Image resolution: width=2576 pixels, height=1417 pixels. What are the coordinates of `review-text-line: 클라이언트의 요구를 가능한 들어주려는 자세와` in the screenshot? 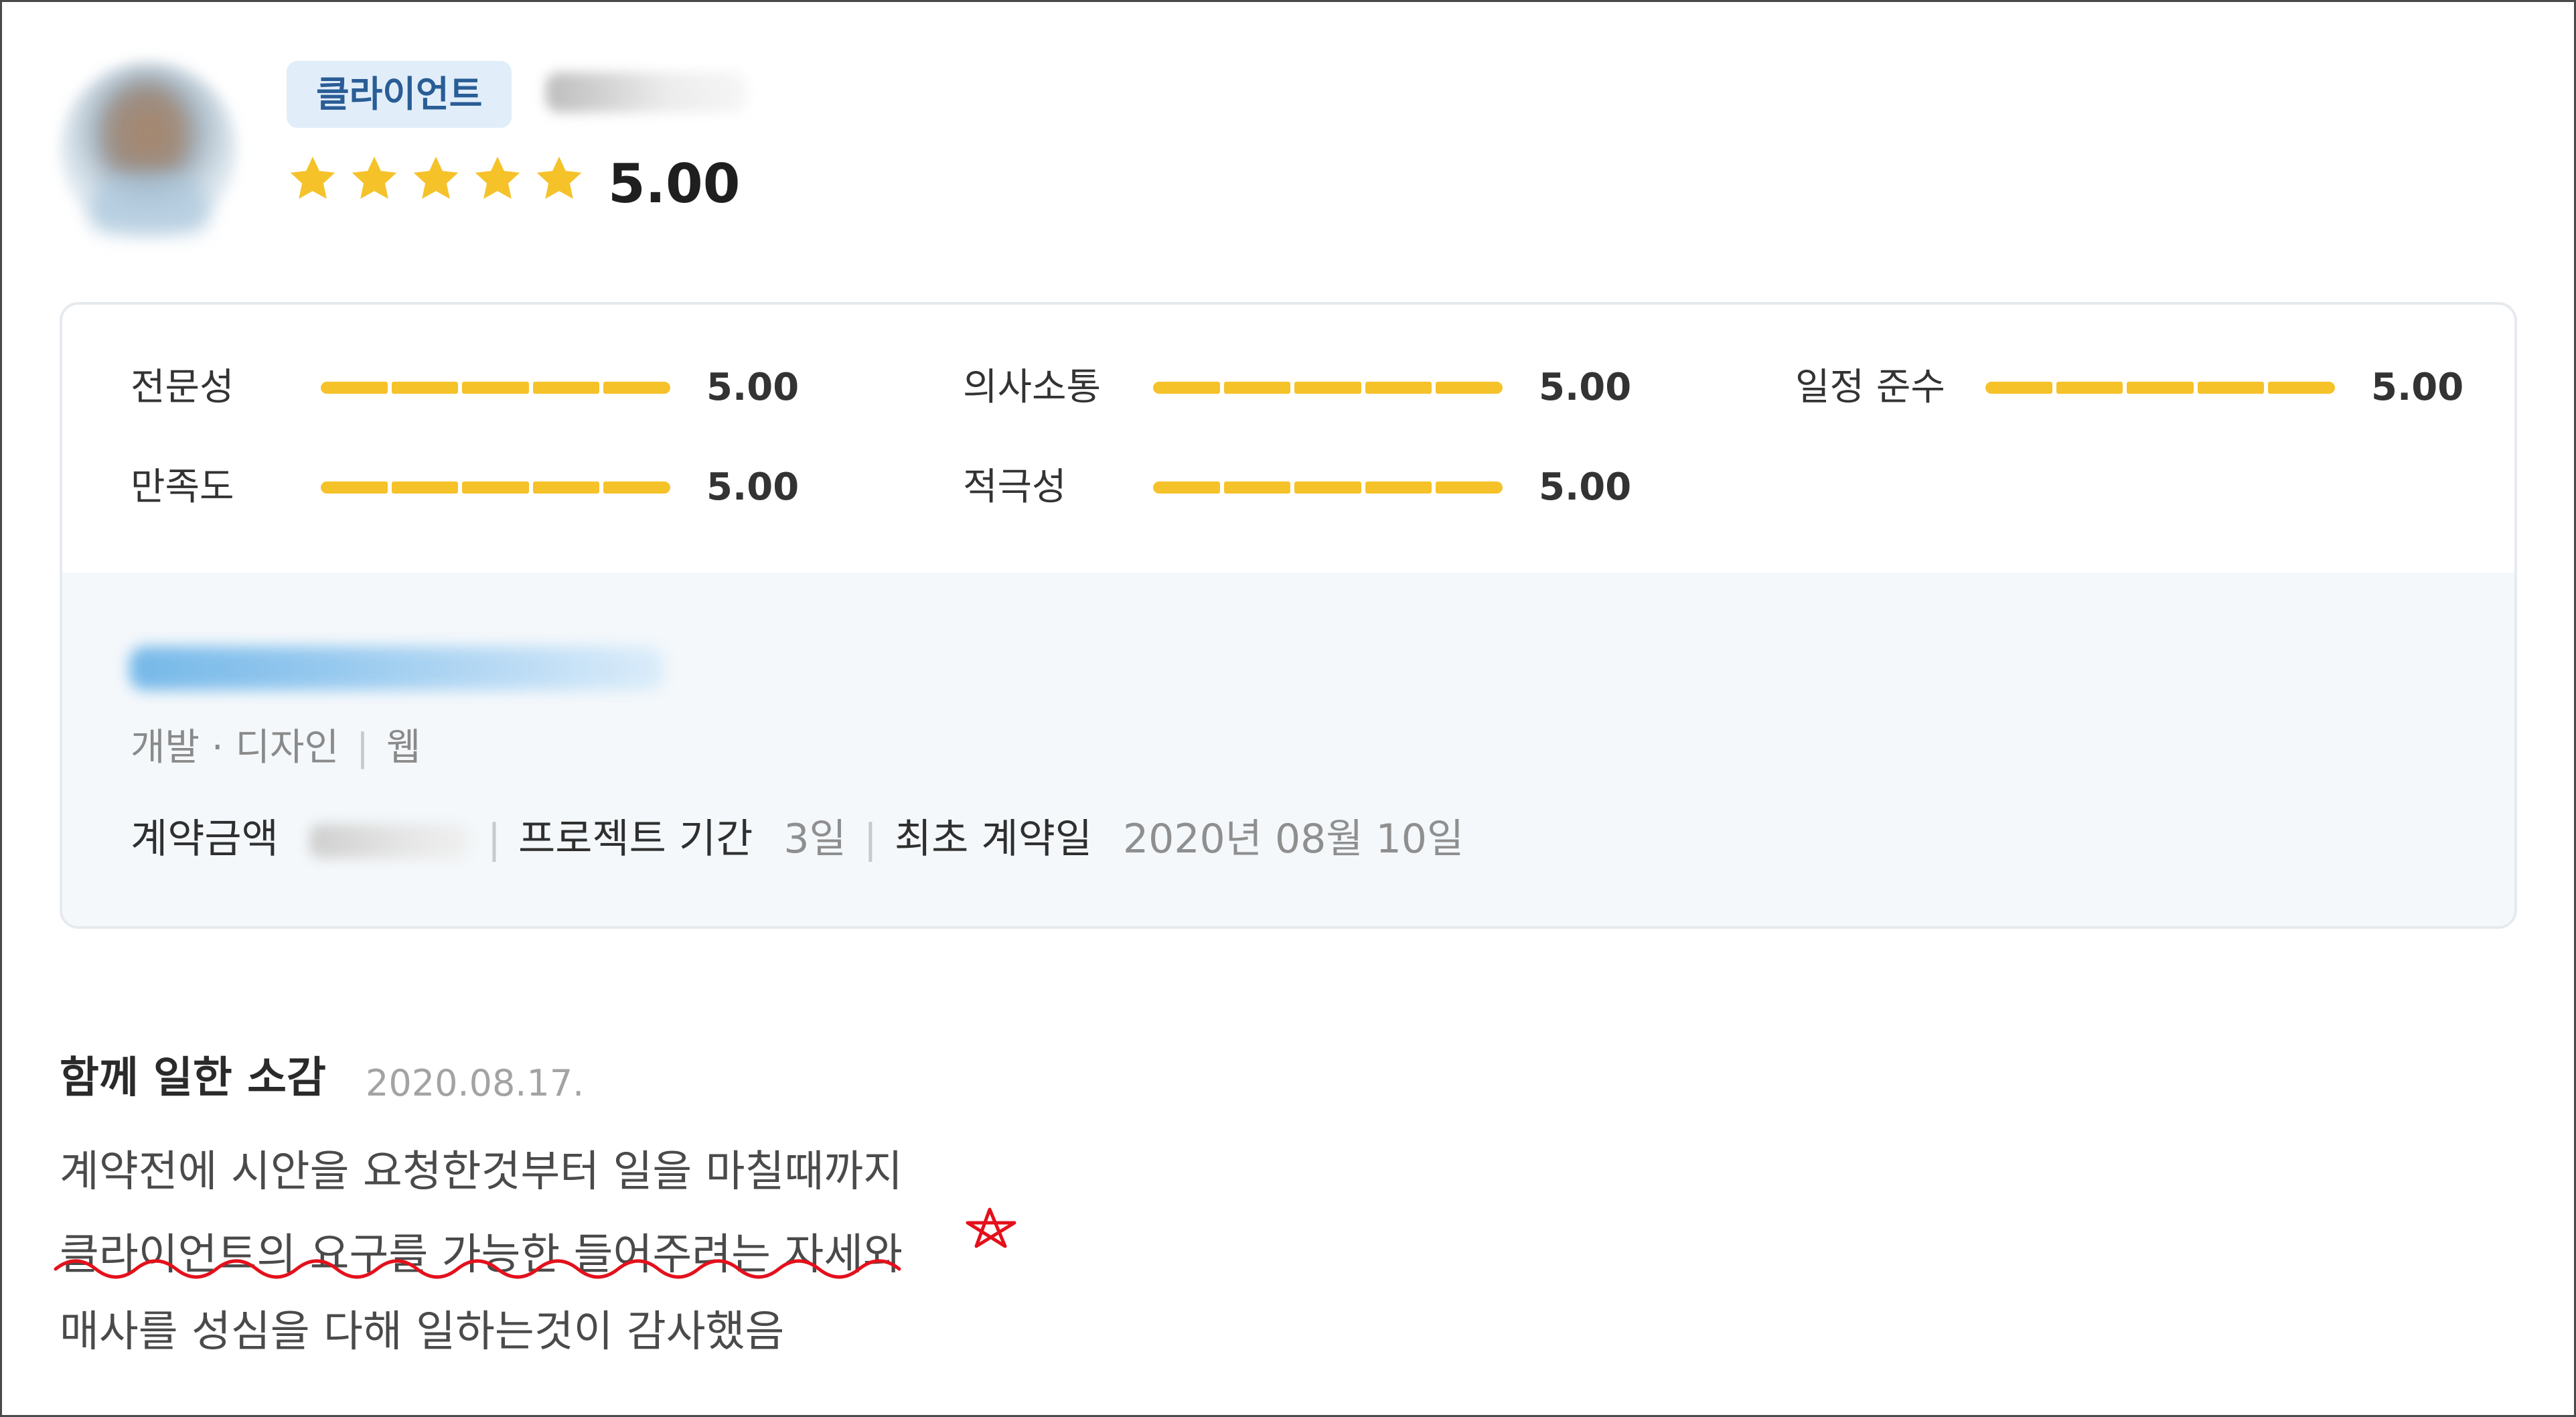 It's located at (481, 1255).